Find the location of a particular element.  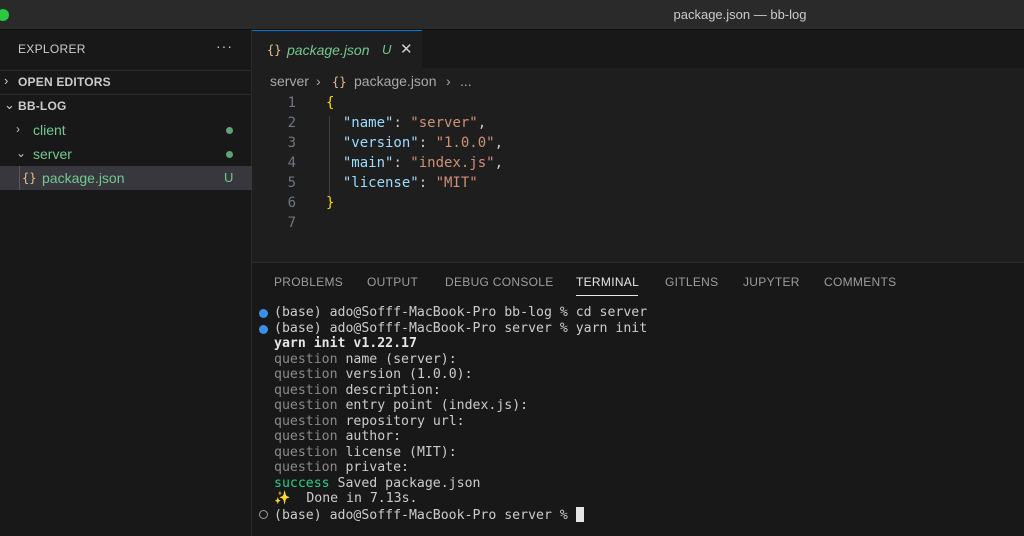

title-bar: package.json — bb-log is located at coordinates (512, 15).